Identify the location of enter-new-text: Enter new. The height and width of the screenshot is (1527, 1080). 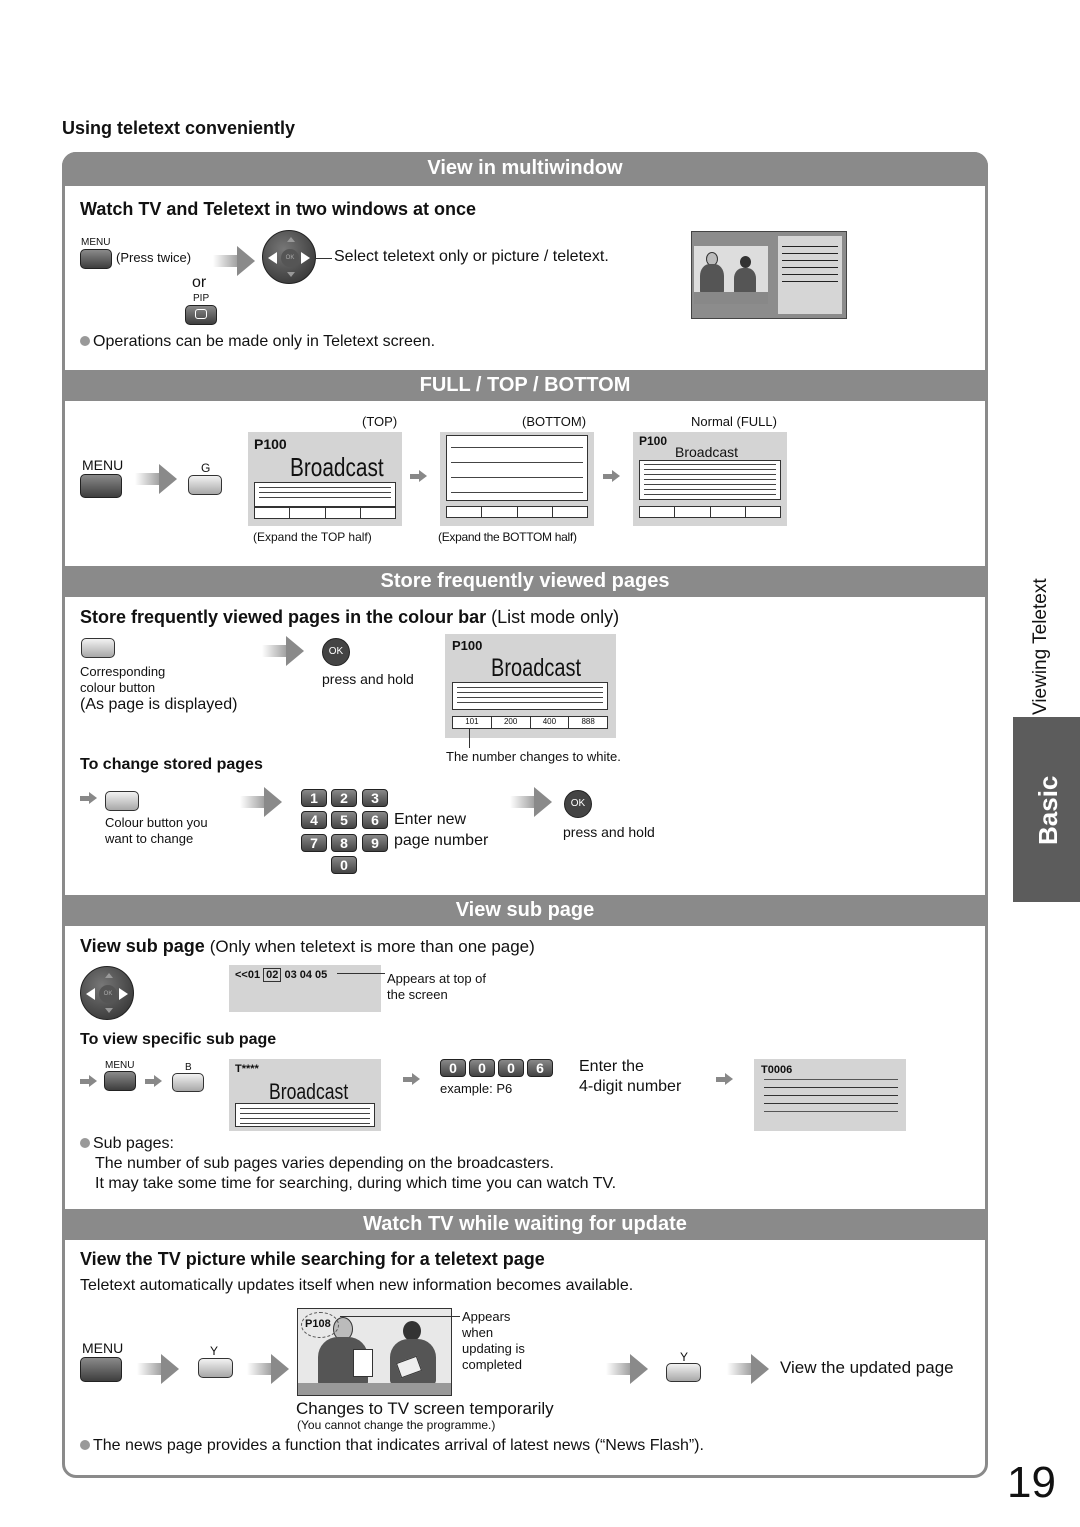
(430, 819).